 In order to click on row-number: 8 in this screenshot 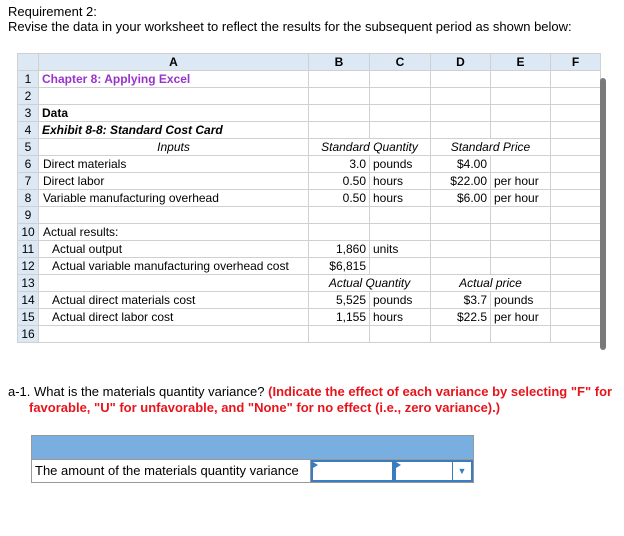, I will do `click(28, 198)`.